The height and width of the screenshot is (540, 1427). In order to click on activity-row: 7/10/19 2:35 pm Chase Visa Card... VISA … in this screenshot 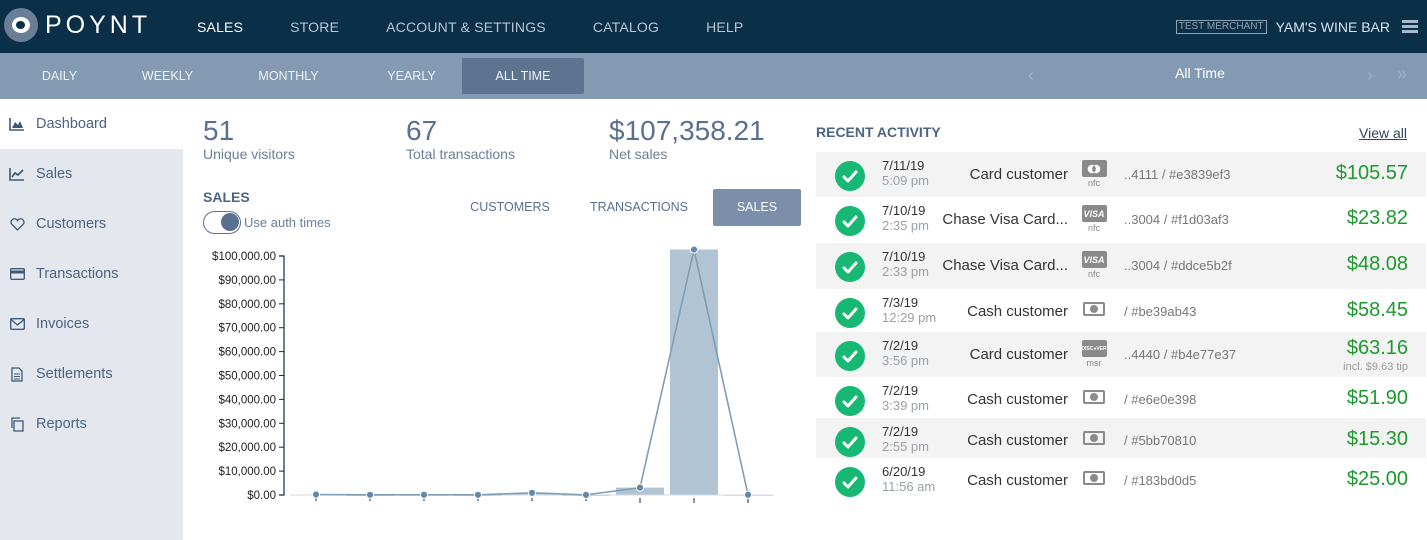, I will do `click(1121, 220)`.